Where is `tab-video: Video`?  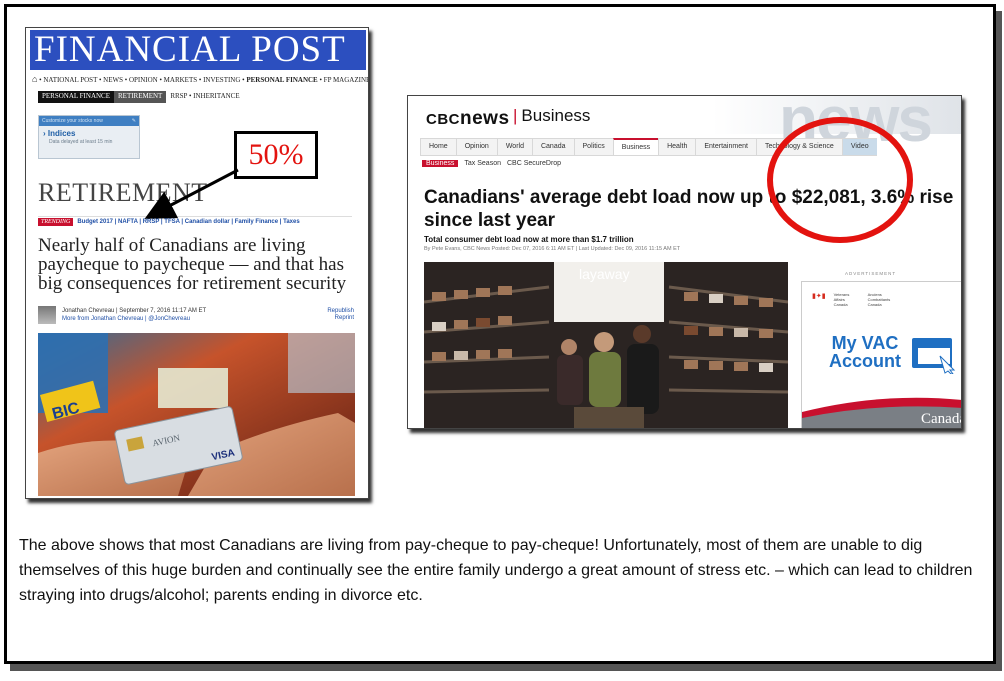
tab-video: Video is located at coordinates (859, 147).